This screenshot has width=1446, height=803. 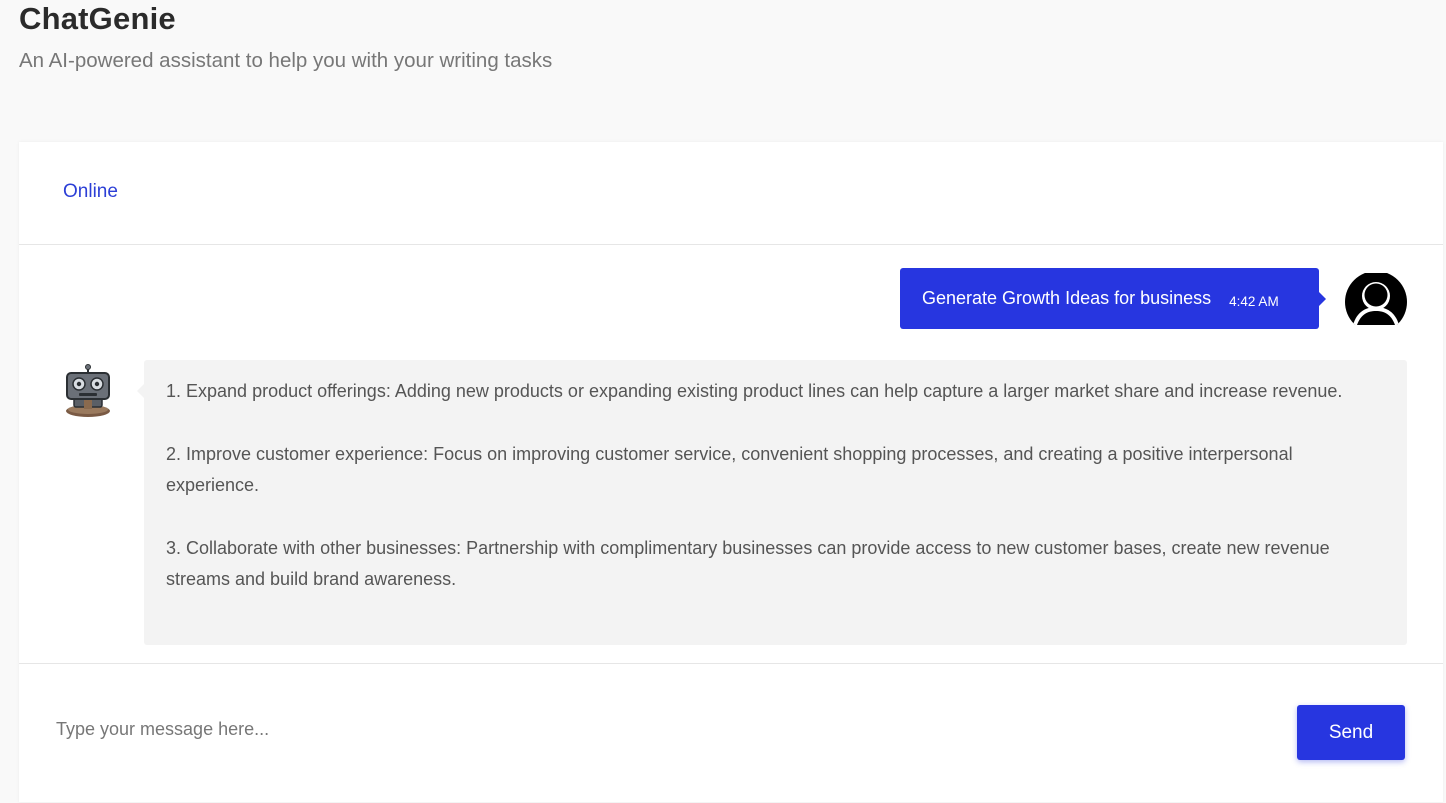 What do you see at coordinates (1254, 301) in the screenshot?
I see `message-timestamp: 4:42 AM` at bounding box center [1254, 301].